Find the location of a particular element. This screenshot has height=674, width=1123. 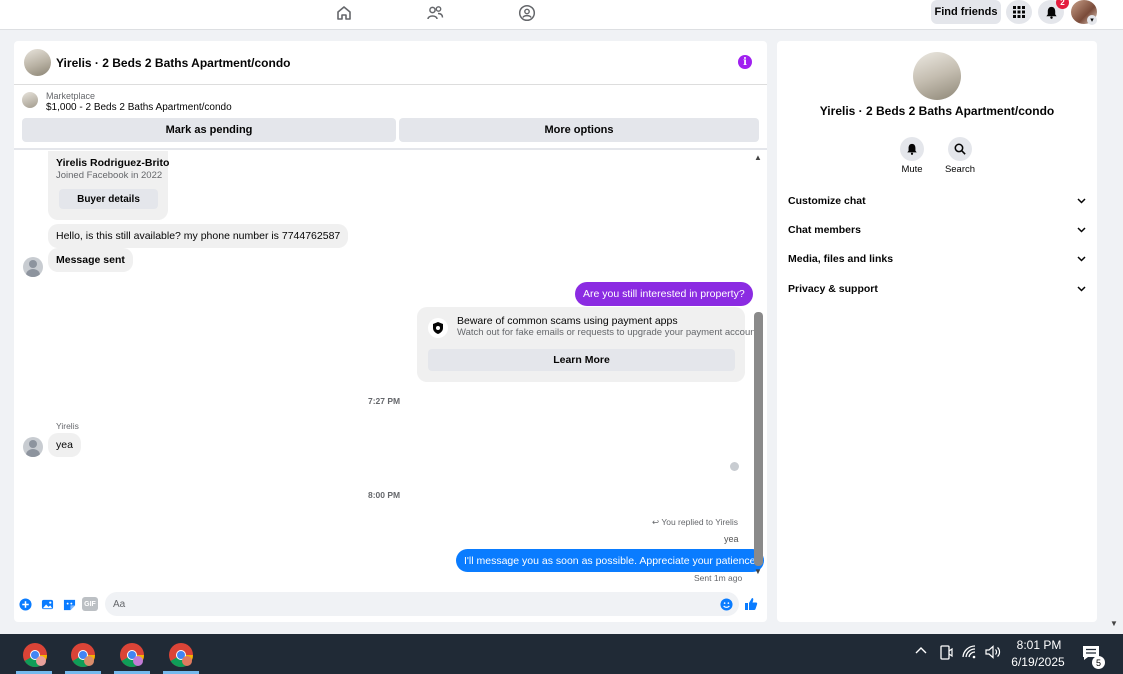

photo-icon is located at coordinates (47, 604).